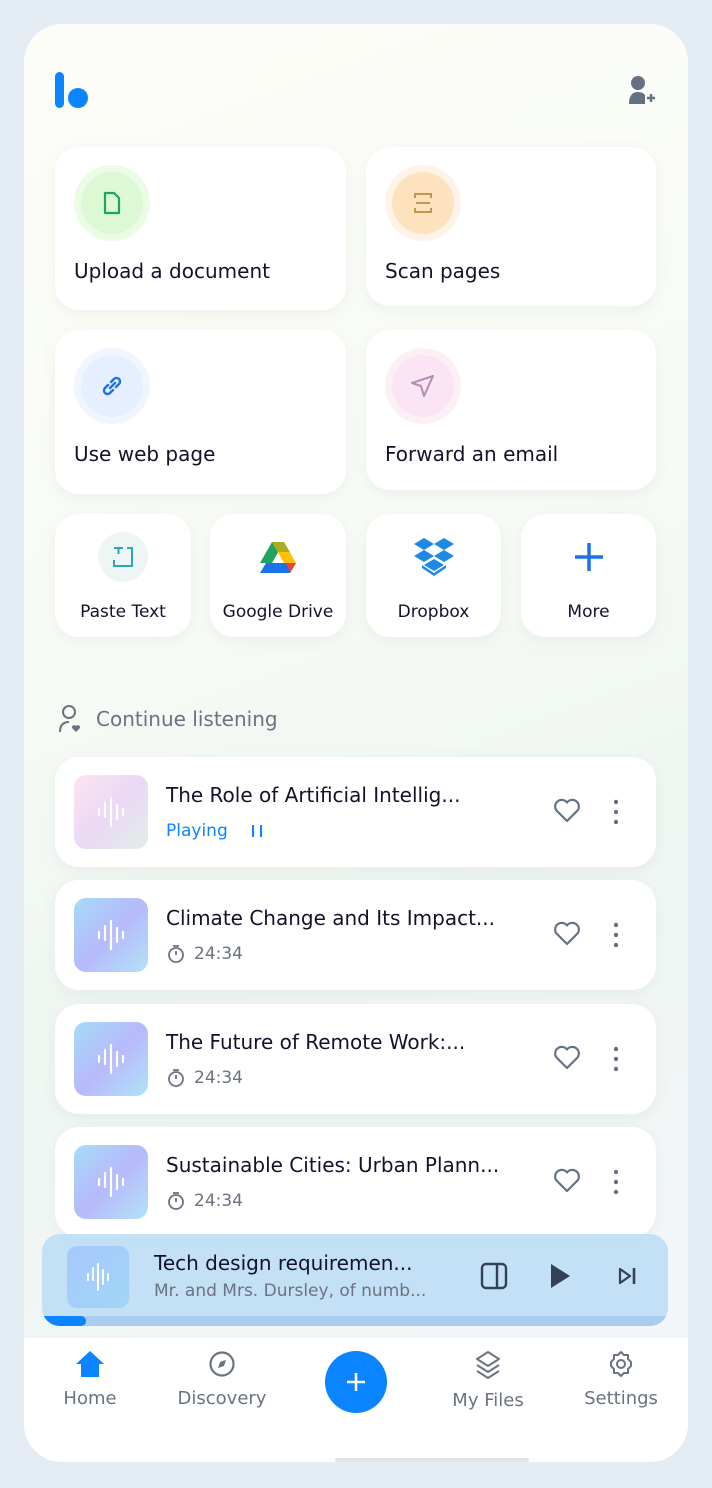  I want to click on gear-icon, so click(621, 1364).